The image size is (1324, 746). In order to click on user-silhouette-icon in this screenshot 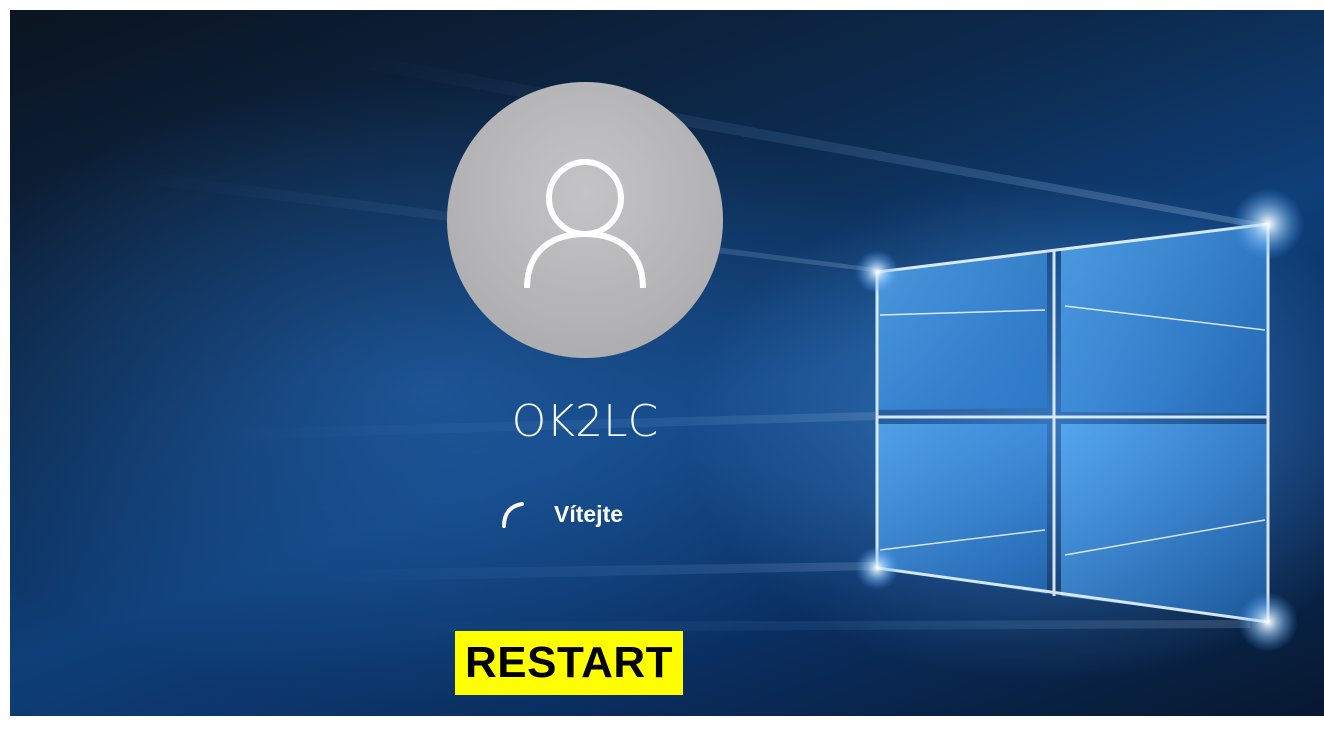, I will do `click(585, 224)`.